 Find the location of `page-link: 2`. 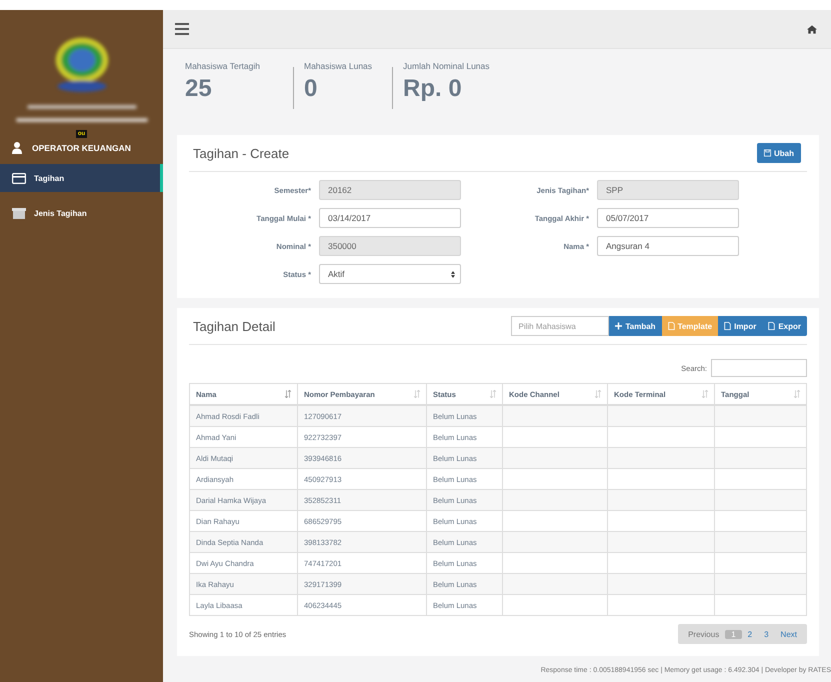

page-link: 2 is located at coordinates (750, 634).